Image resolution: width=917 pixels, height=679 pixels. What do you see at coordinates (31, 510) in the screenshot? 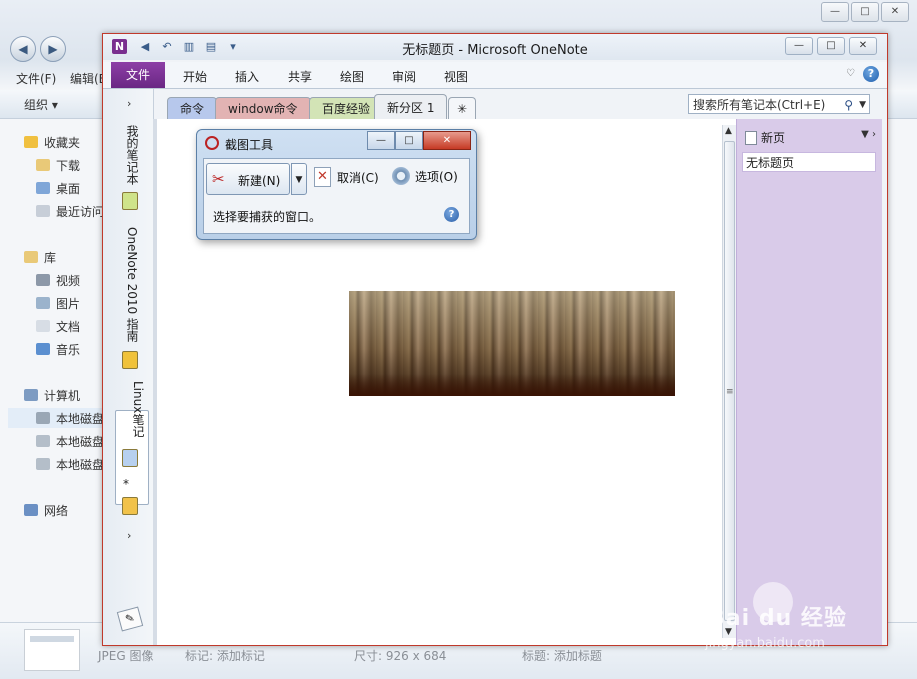
I see `network-icon` at bounding box center [31, 510].